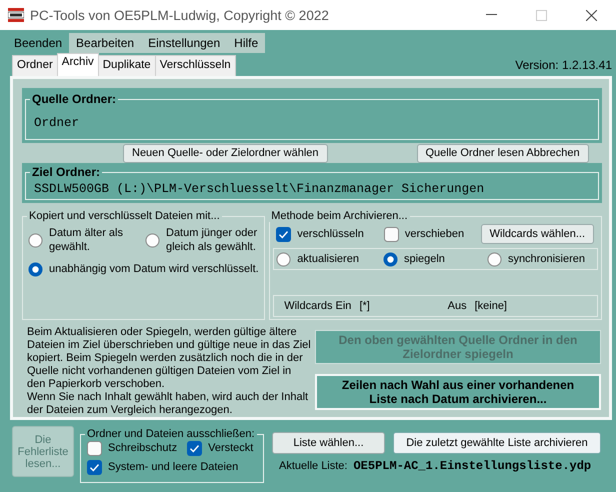  What do you see at coordinates (246, 43) in the screenshot?
I see `menu-item: Hilfe` at bounding box center [246, 43].